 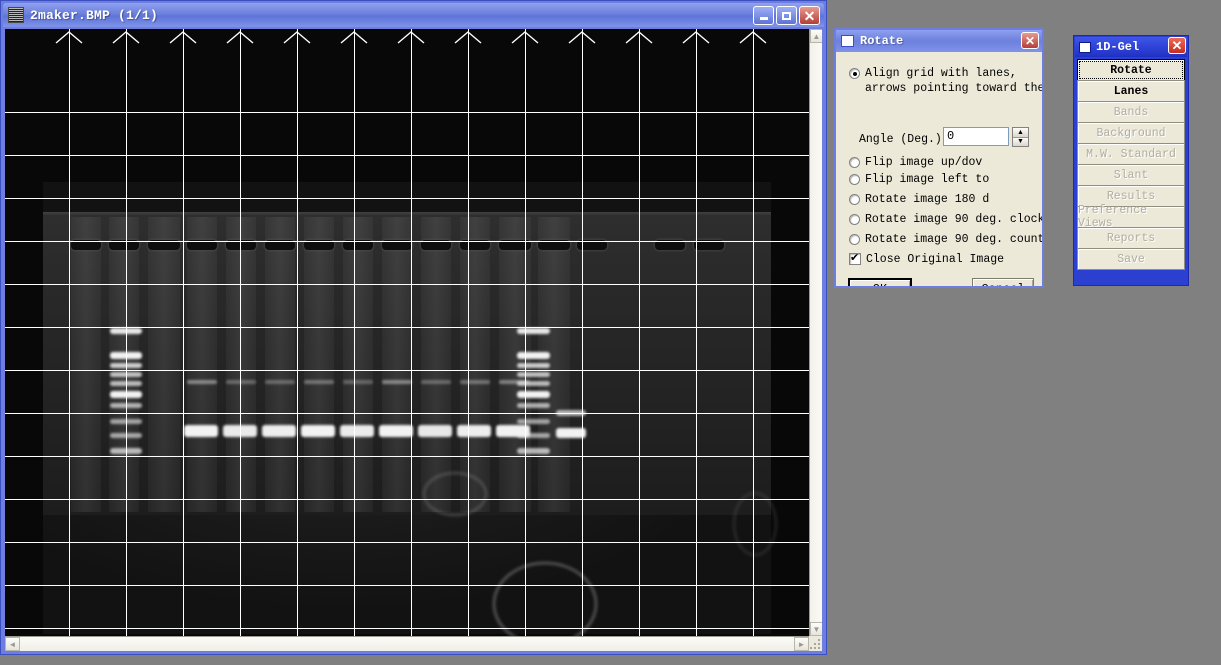 I want to click on minimize-button, so click(x=763, y=15).